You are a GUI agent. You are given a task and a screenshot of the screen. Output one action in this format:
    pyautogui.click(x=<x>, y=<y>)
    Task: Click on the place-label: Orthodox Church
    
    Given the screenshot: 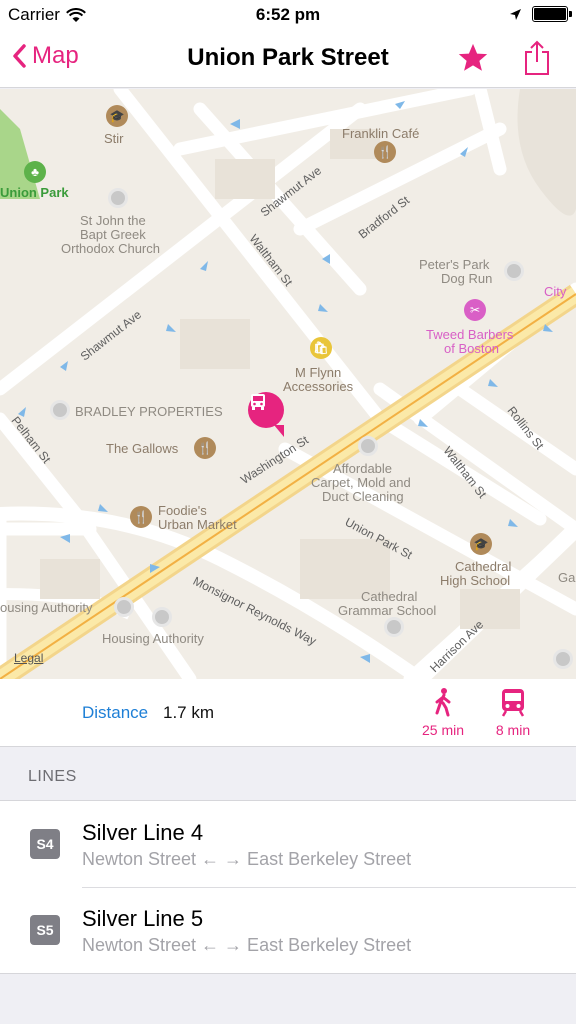 What is the action you would take?
    pyautogui.click(x=110, y=248)
    